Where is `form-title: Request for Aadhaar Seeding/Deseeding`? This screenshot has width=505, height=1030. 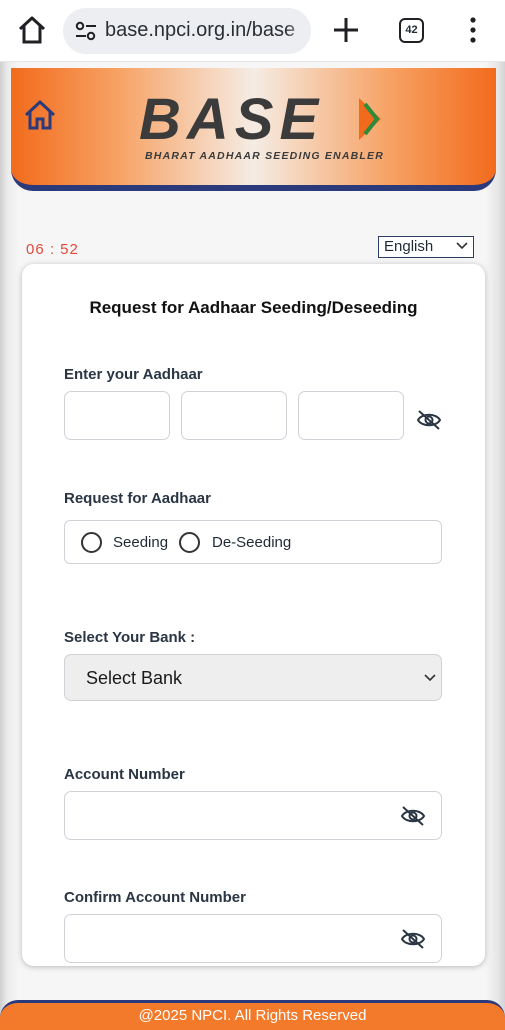 form-title: Request for Aadhaar Seeding/Deseeding is located at coordinates (253, 307).